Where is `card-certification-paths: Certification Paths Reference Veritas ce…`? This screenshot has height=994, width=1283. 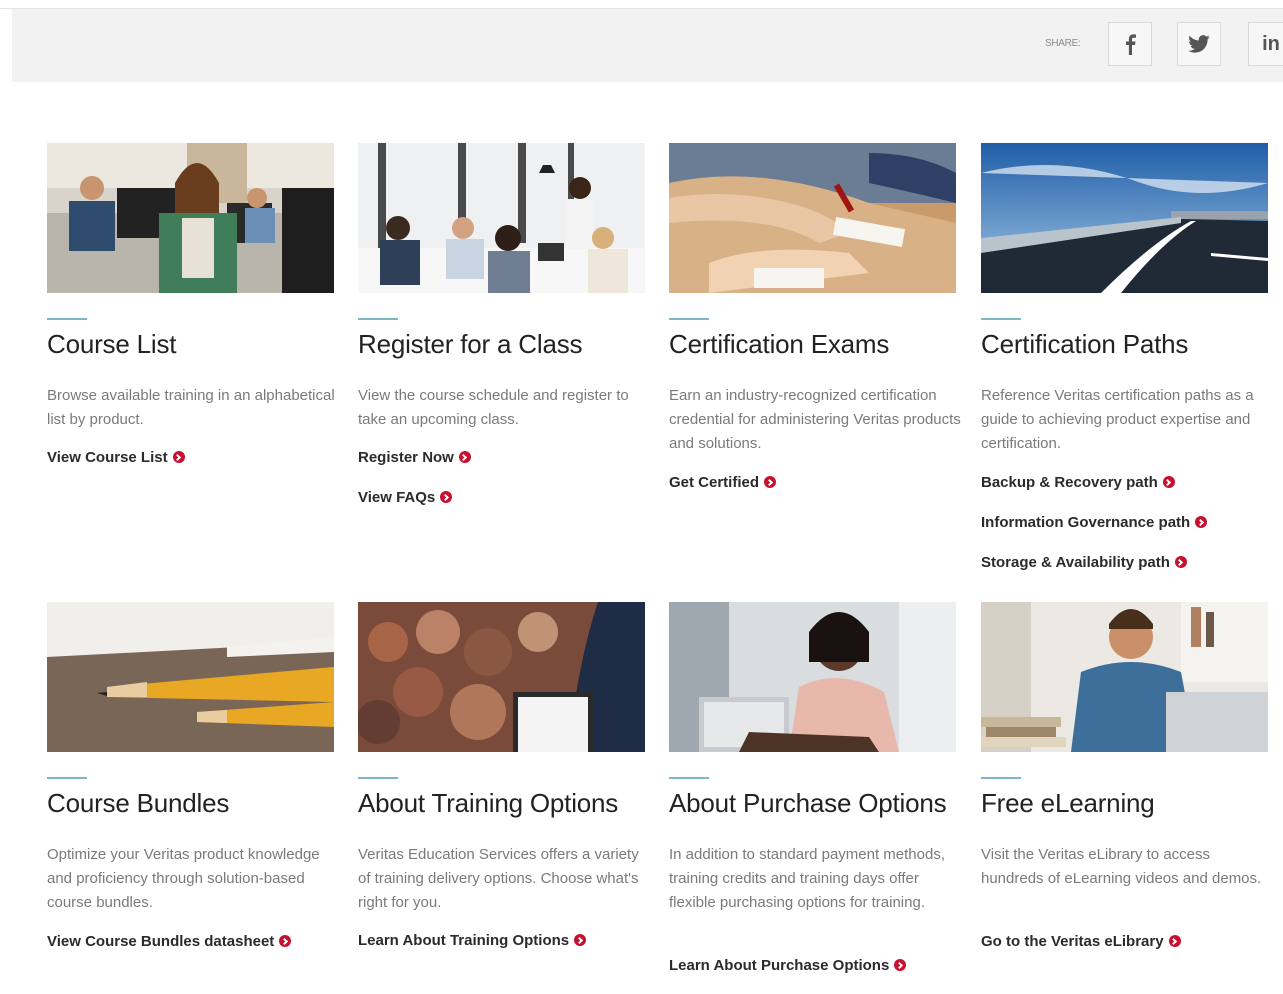
card-certification-paths: Certification Paths Reference Veritas ce… is located at coordinates (1125, 357).